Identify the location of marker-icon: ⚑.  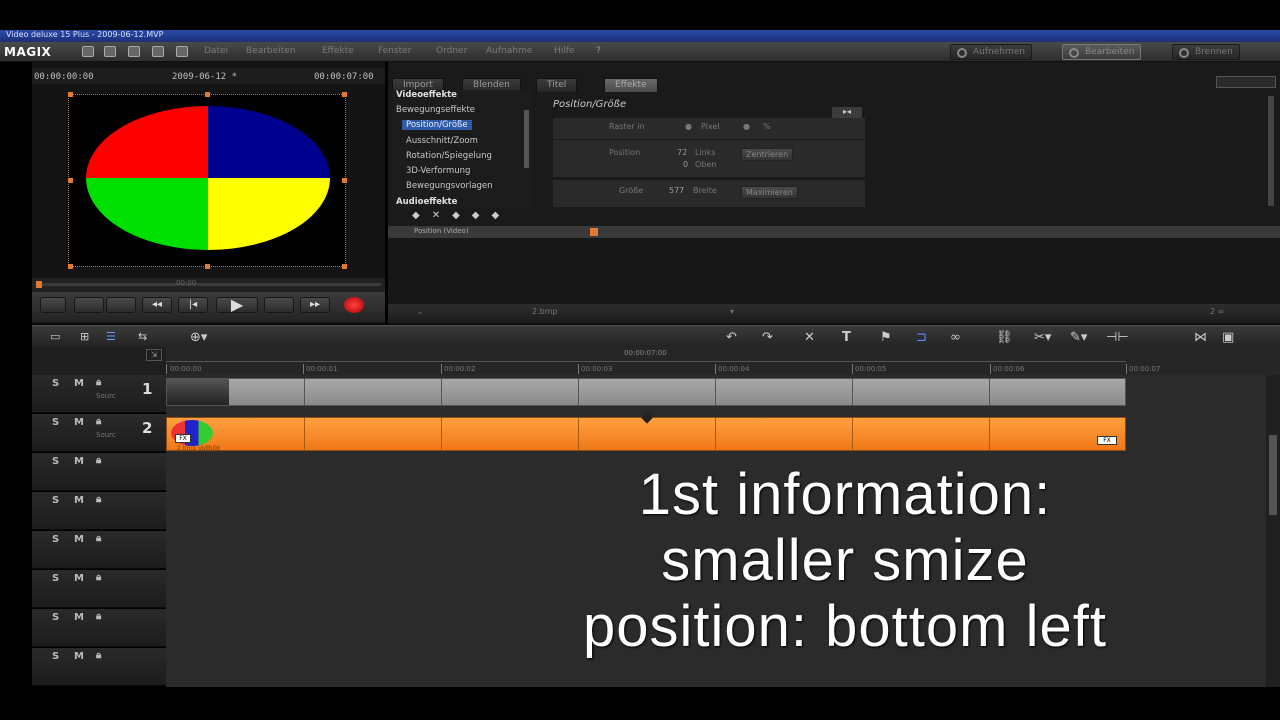
(886, 337).